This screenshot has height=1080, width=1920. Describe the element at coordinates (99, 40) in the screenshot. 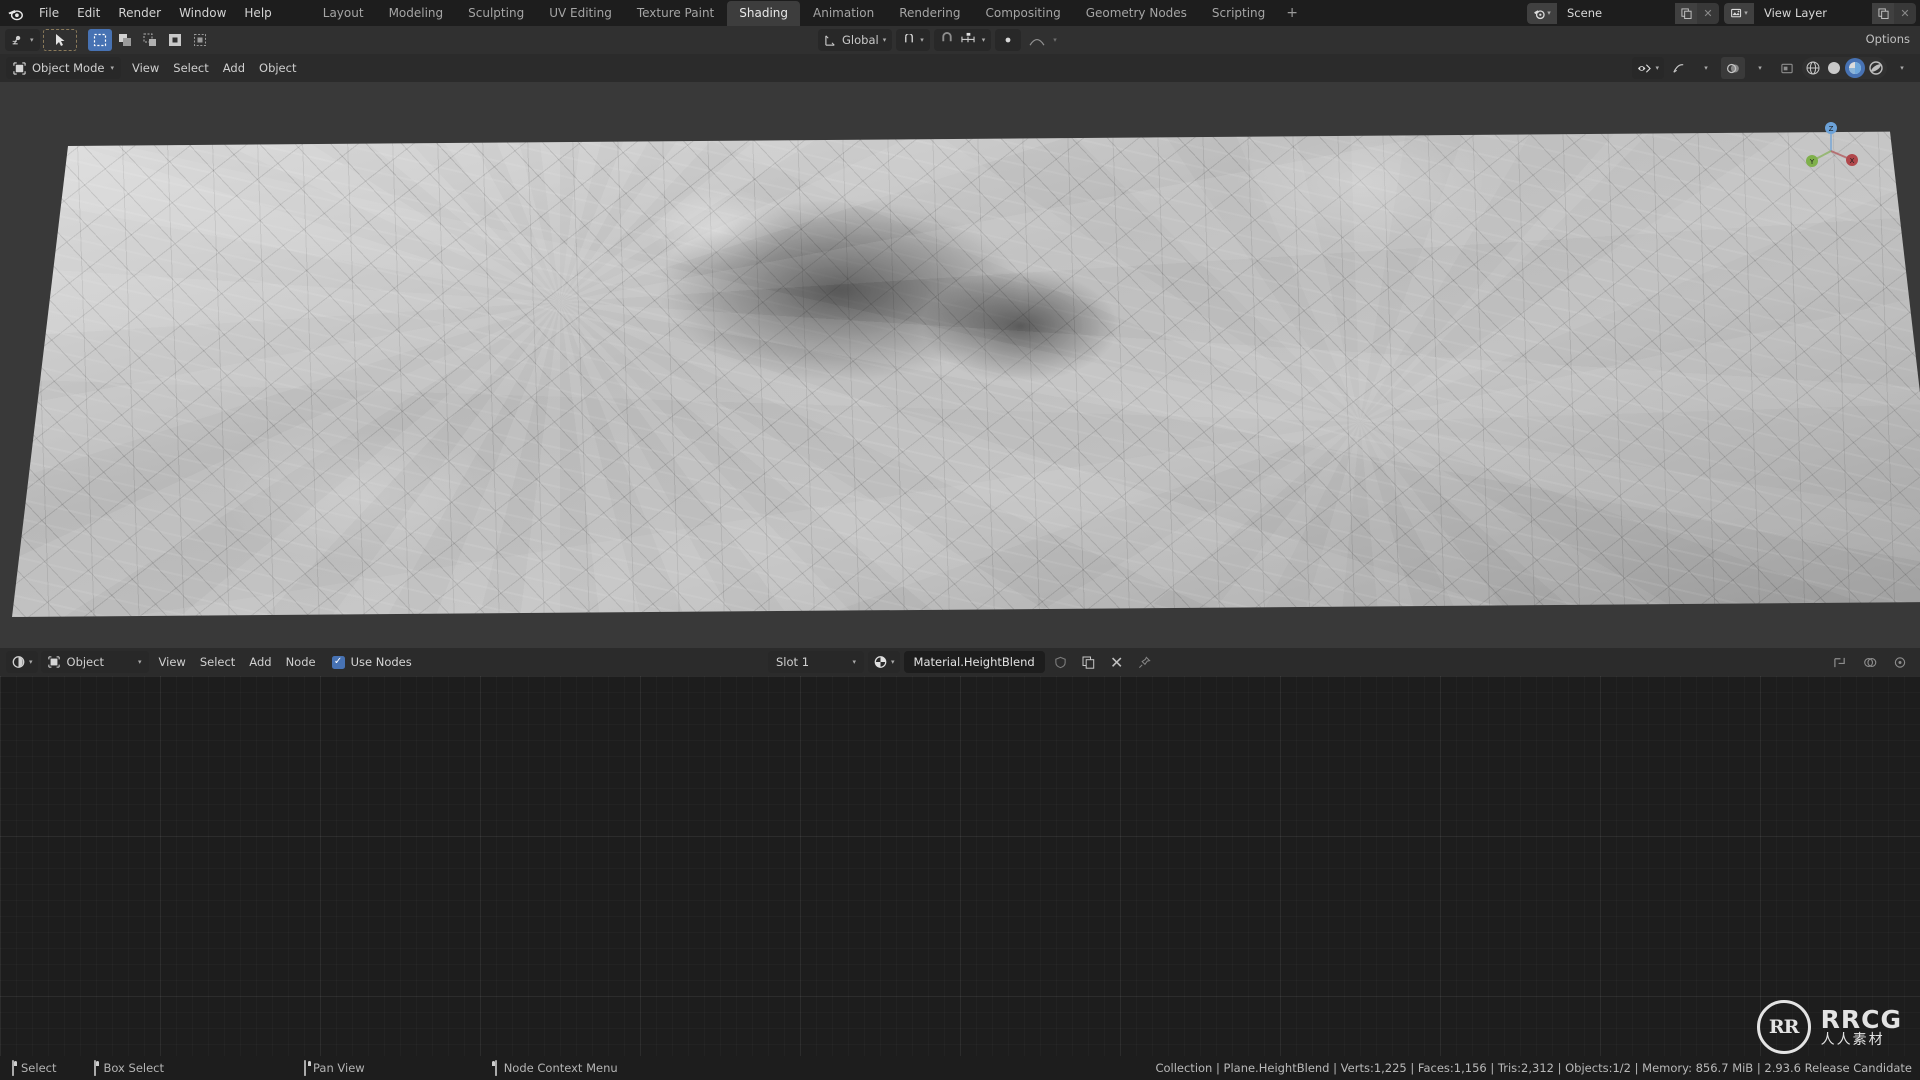

I see `select-box-icon` at that location.